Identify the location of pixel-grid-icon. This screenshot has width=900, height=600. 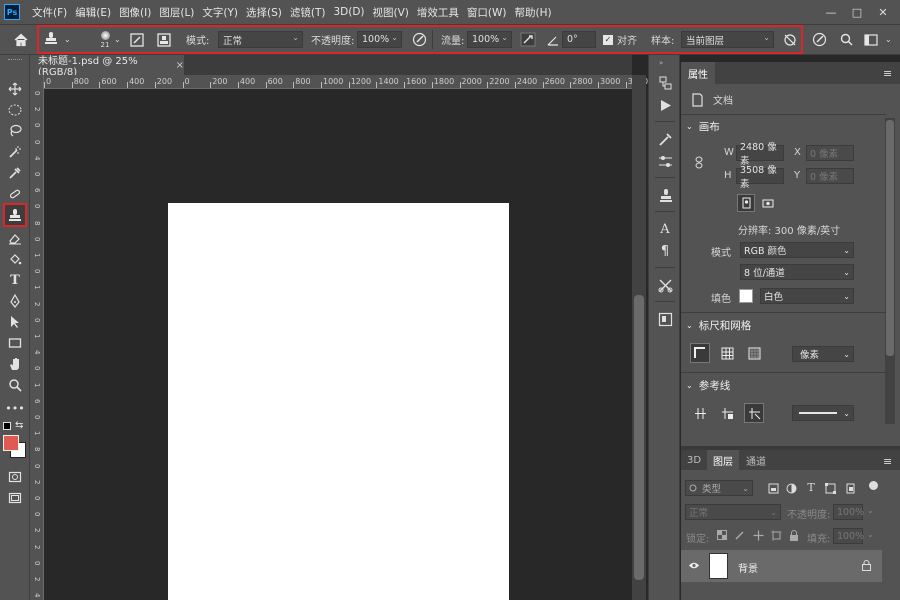
(754, 353).